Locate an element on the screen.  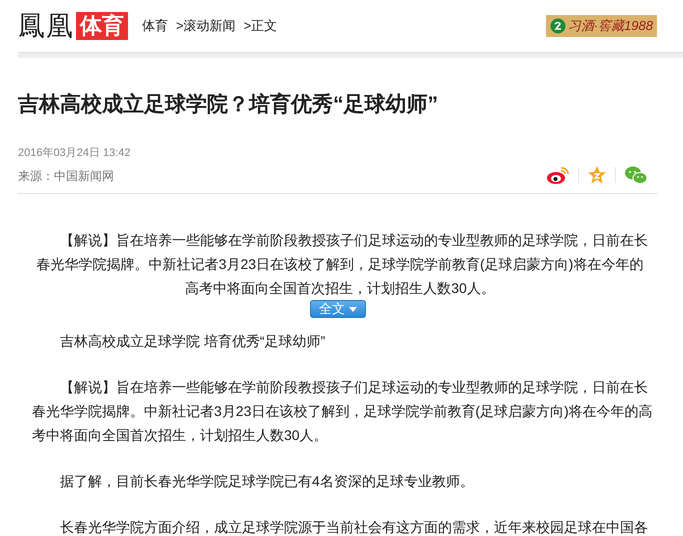
chat-bubbles-icon is located at coordinates (636, 175).